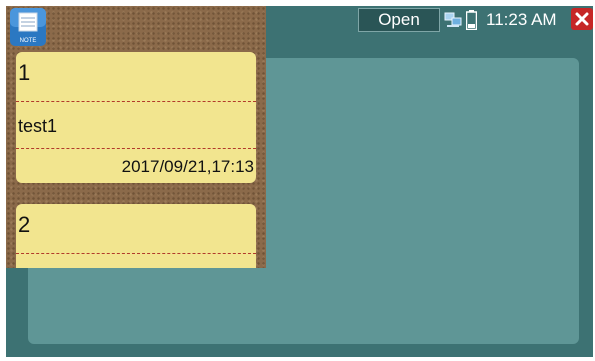 The image size is (595, 361). I want to click on note-number-row: 1, so click(136, 77).